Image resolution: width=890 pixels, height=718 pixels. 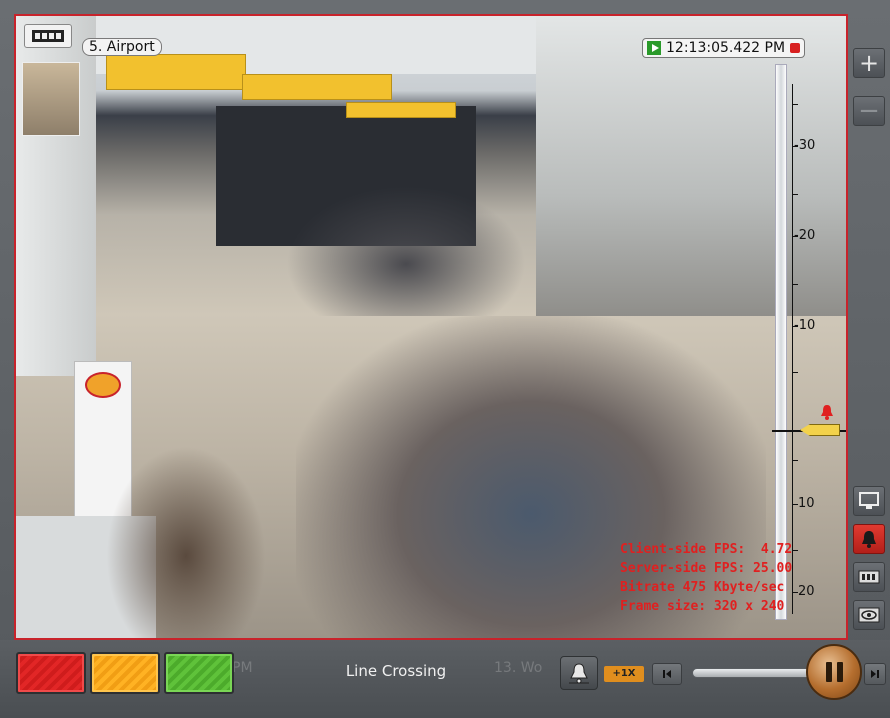 I want to click on alarm-button, so click(x=869, y=539).